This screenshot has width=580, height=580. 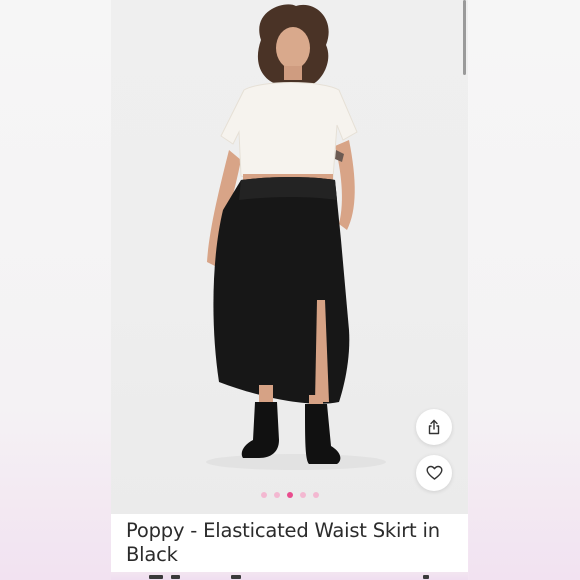 What do you see at coordinates (289, 576) in the screenshot?
I see `truncated-next-line` at bounding box center [289, 576].